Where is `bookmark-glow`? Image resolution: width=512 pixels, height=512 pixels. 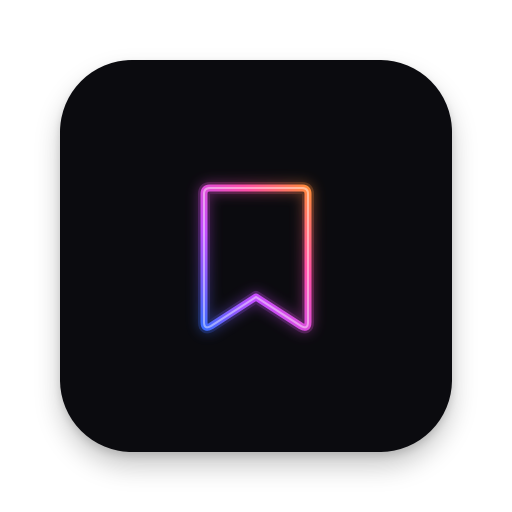 bookmark-glow is located at coordinates (256, 258).